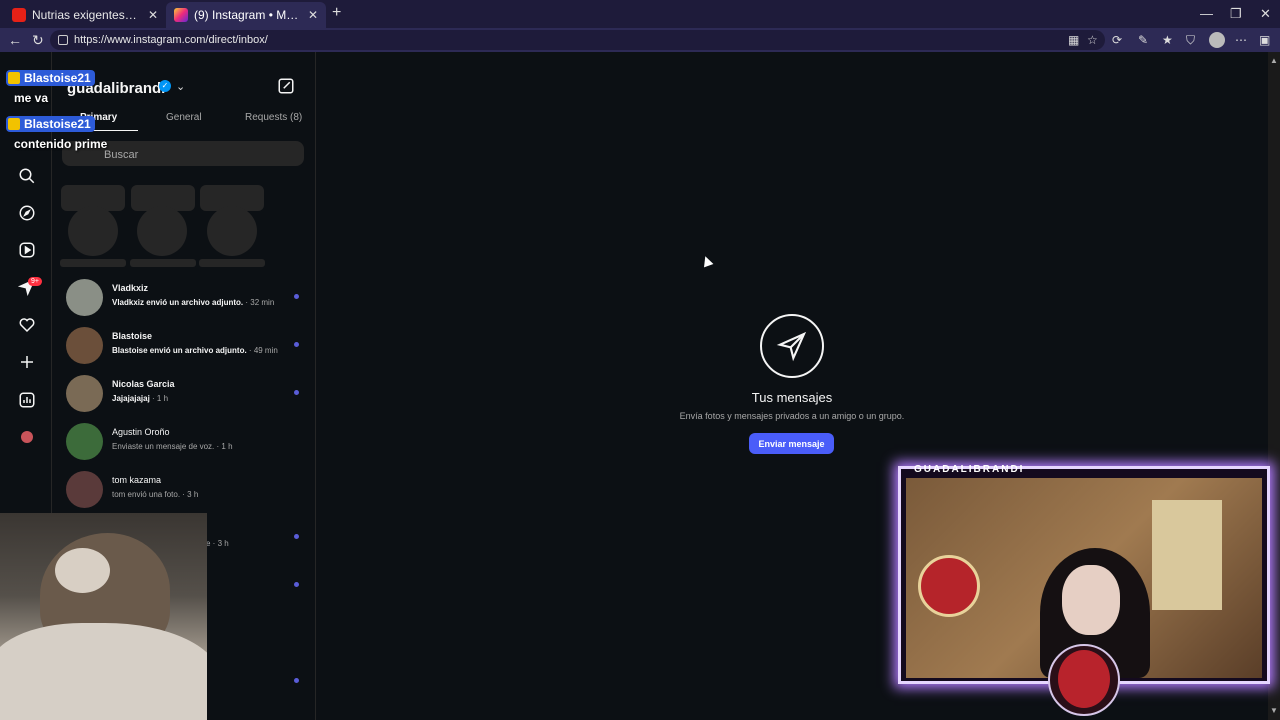 The width and height of the screenshot is (1280, 720). What do you see at coordinates (1274, 710) in the screenshot?
I see `scroll-down-icon: ▼` at bounding box center [1274, 710].